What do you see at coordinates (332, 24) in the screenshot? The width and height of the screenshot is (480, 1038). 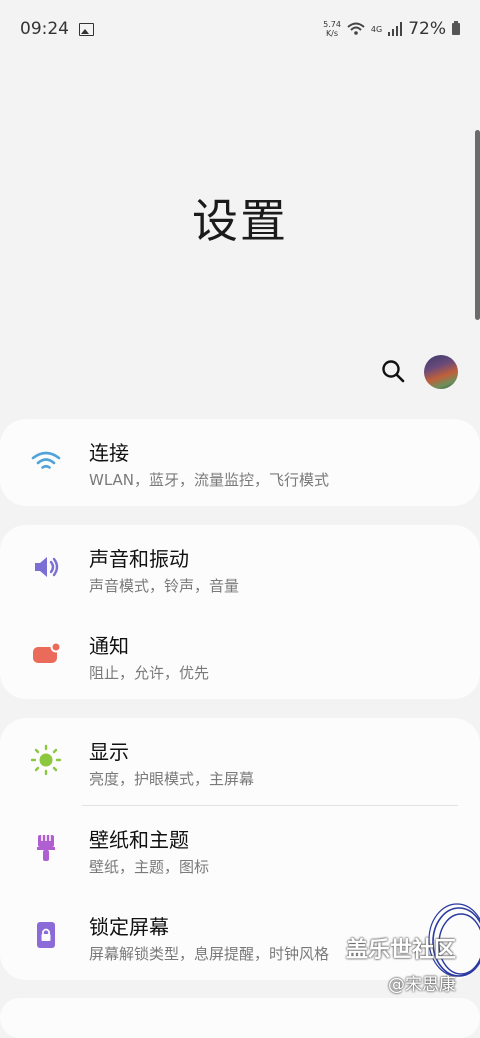 I see `speed-value: 5.74` at bounding box center [332, 24].